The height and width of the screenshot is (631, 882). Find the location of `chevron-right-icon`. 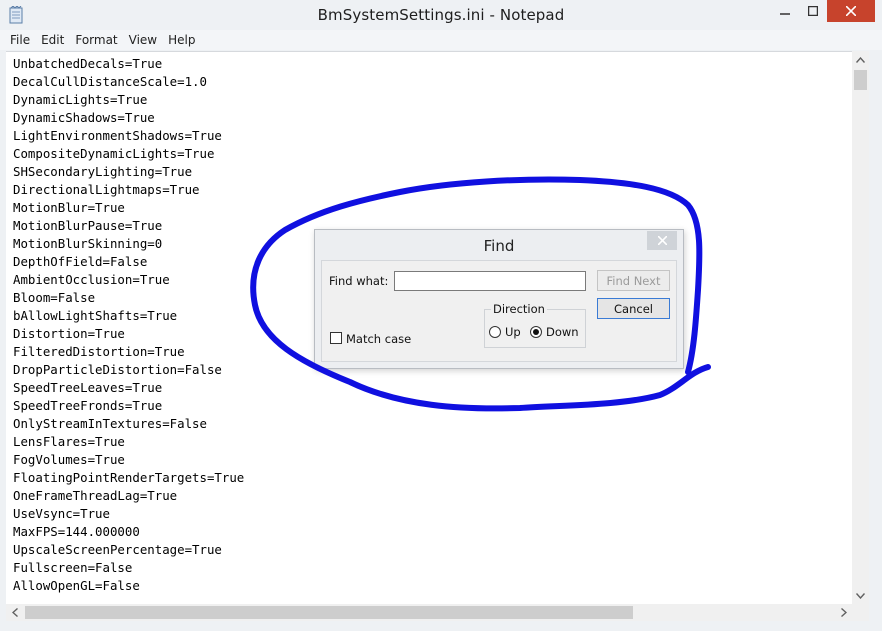

chevron-right-icon is located at coordinates (843, 612).